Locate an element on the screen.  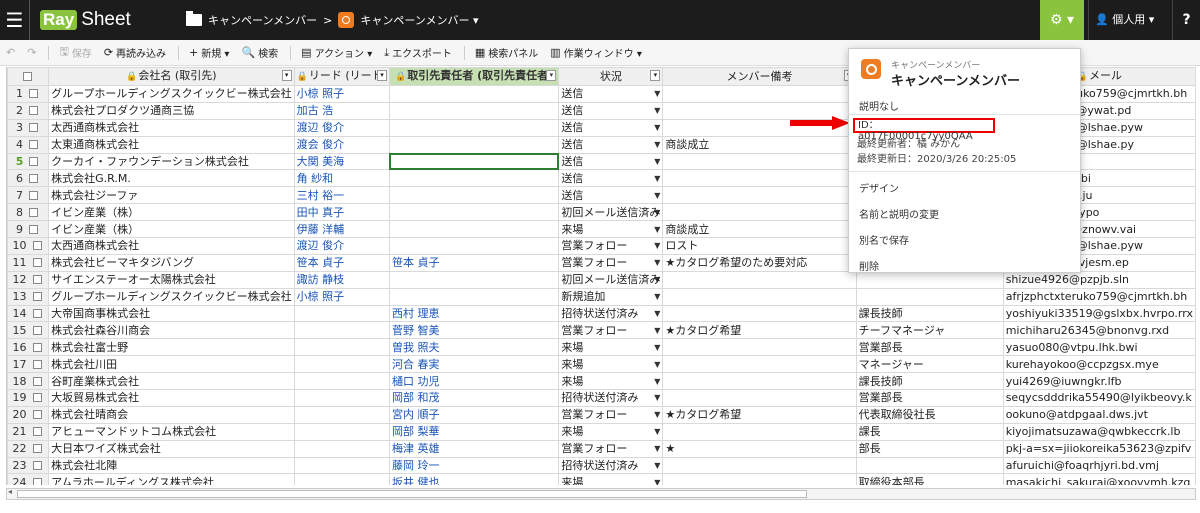
lead-cell: 三村 裕一 is located at coordinates (341, 195).